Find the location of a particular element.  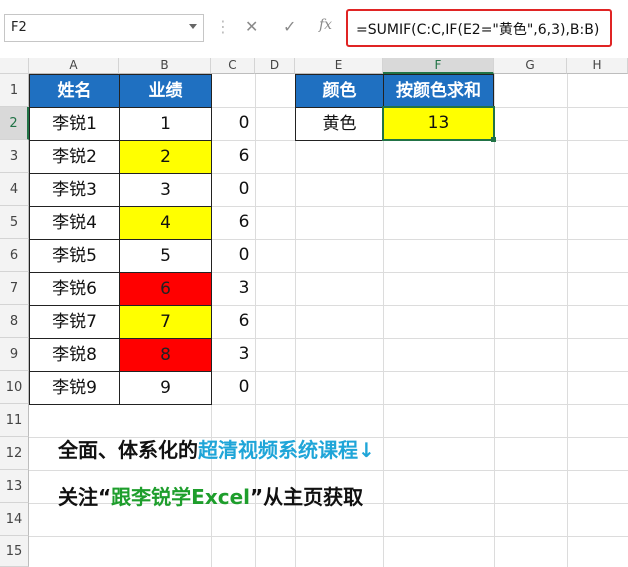

fx-icon: fx is located at coordinates (325, 25).